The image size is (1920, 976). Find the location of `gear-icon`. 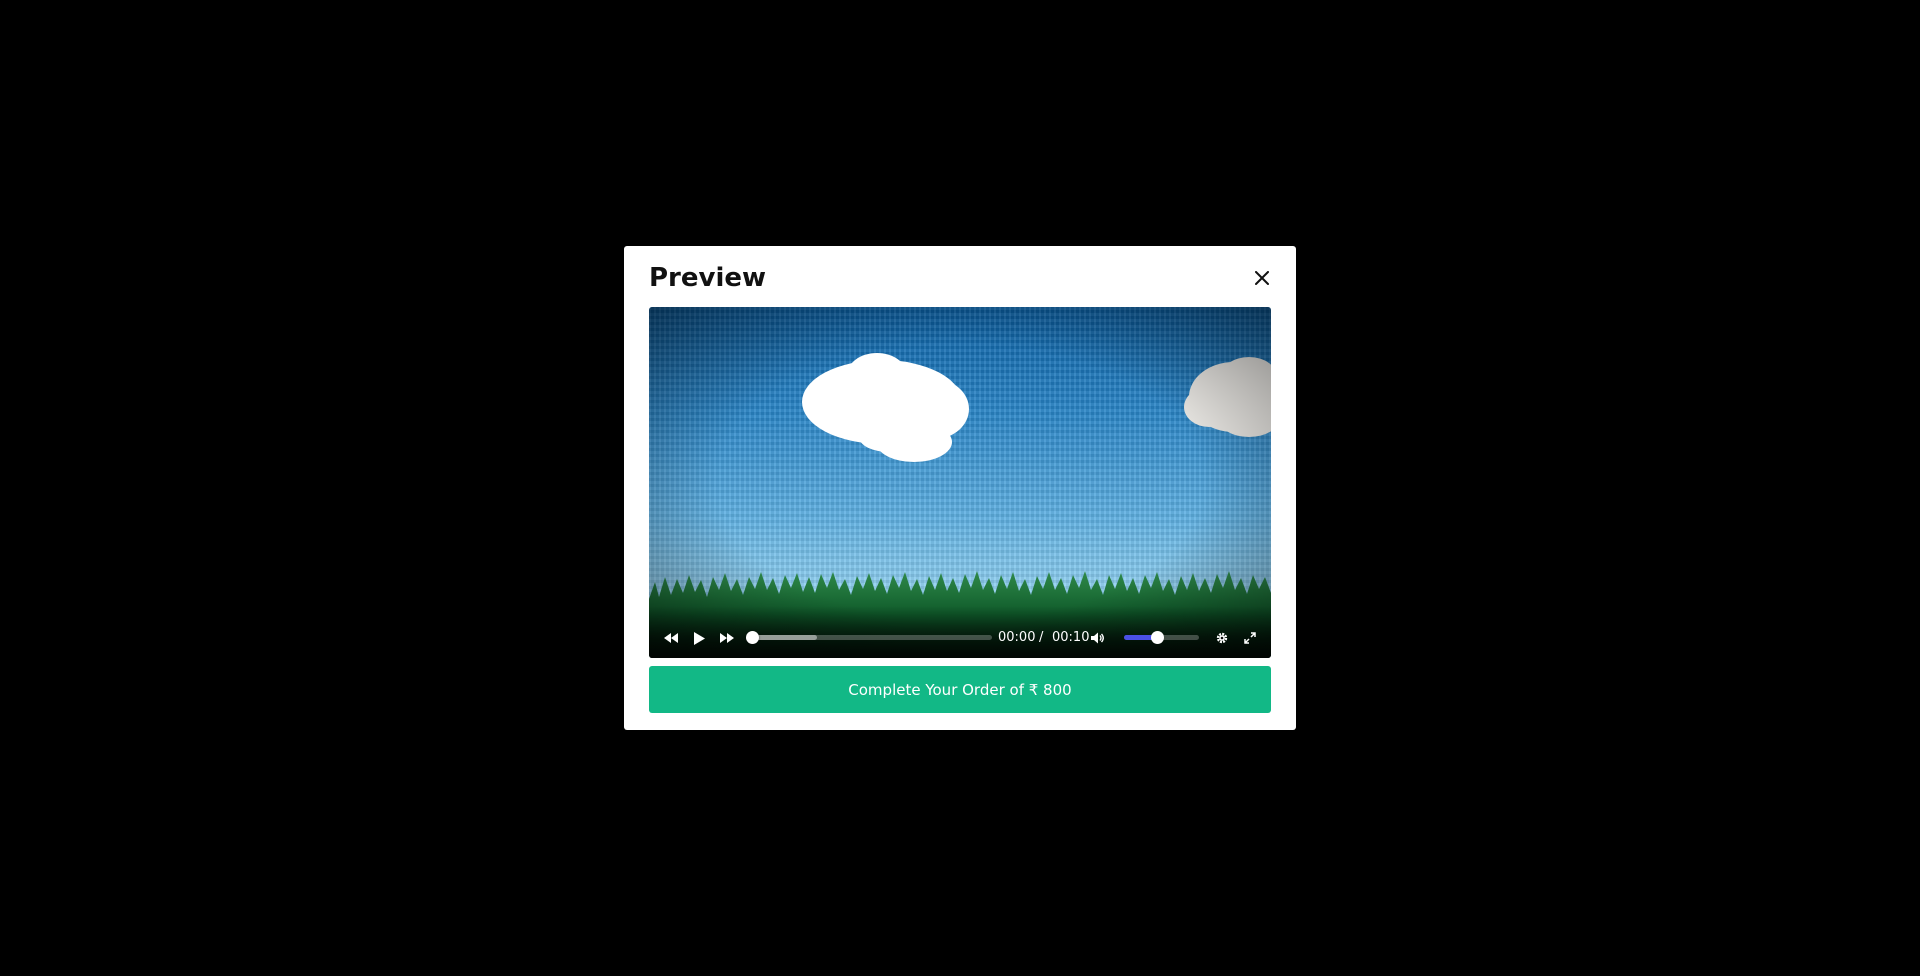

gear-icon is located at coordinates (1222, 638).